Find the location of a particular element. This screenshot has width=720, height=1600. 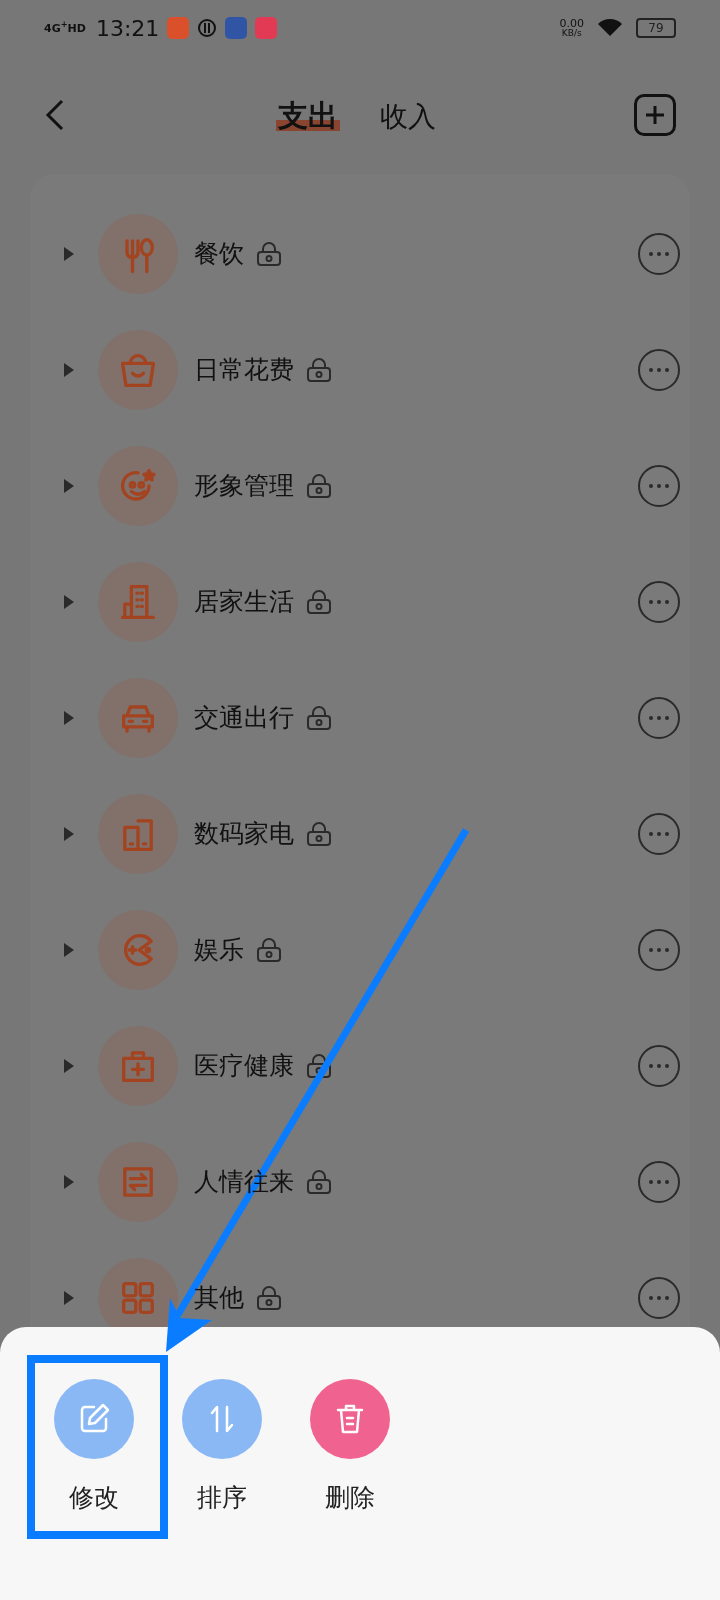

category-label: 居家生活 is located at coordinates (244, 602).